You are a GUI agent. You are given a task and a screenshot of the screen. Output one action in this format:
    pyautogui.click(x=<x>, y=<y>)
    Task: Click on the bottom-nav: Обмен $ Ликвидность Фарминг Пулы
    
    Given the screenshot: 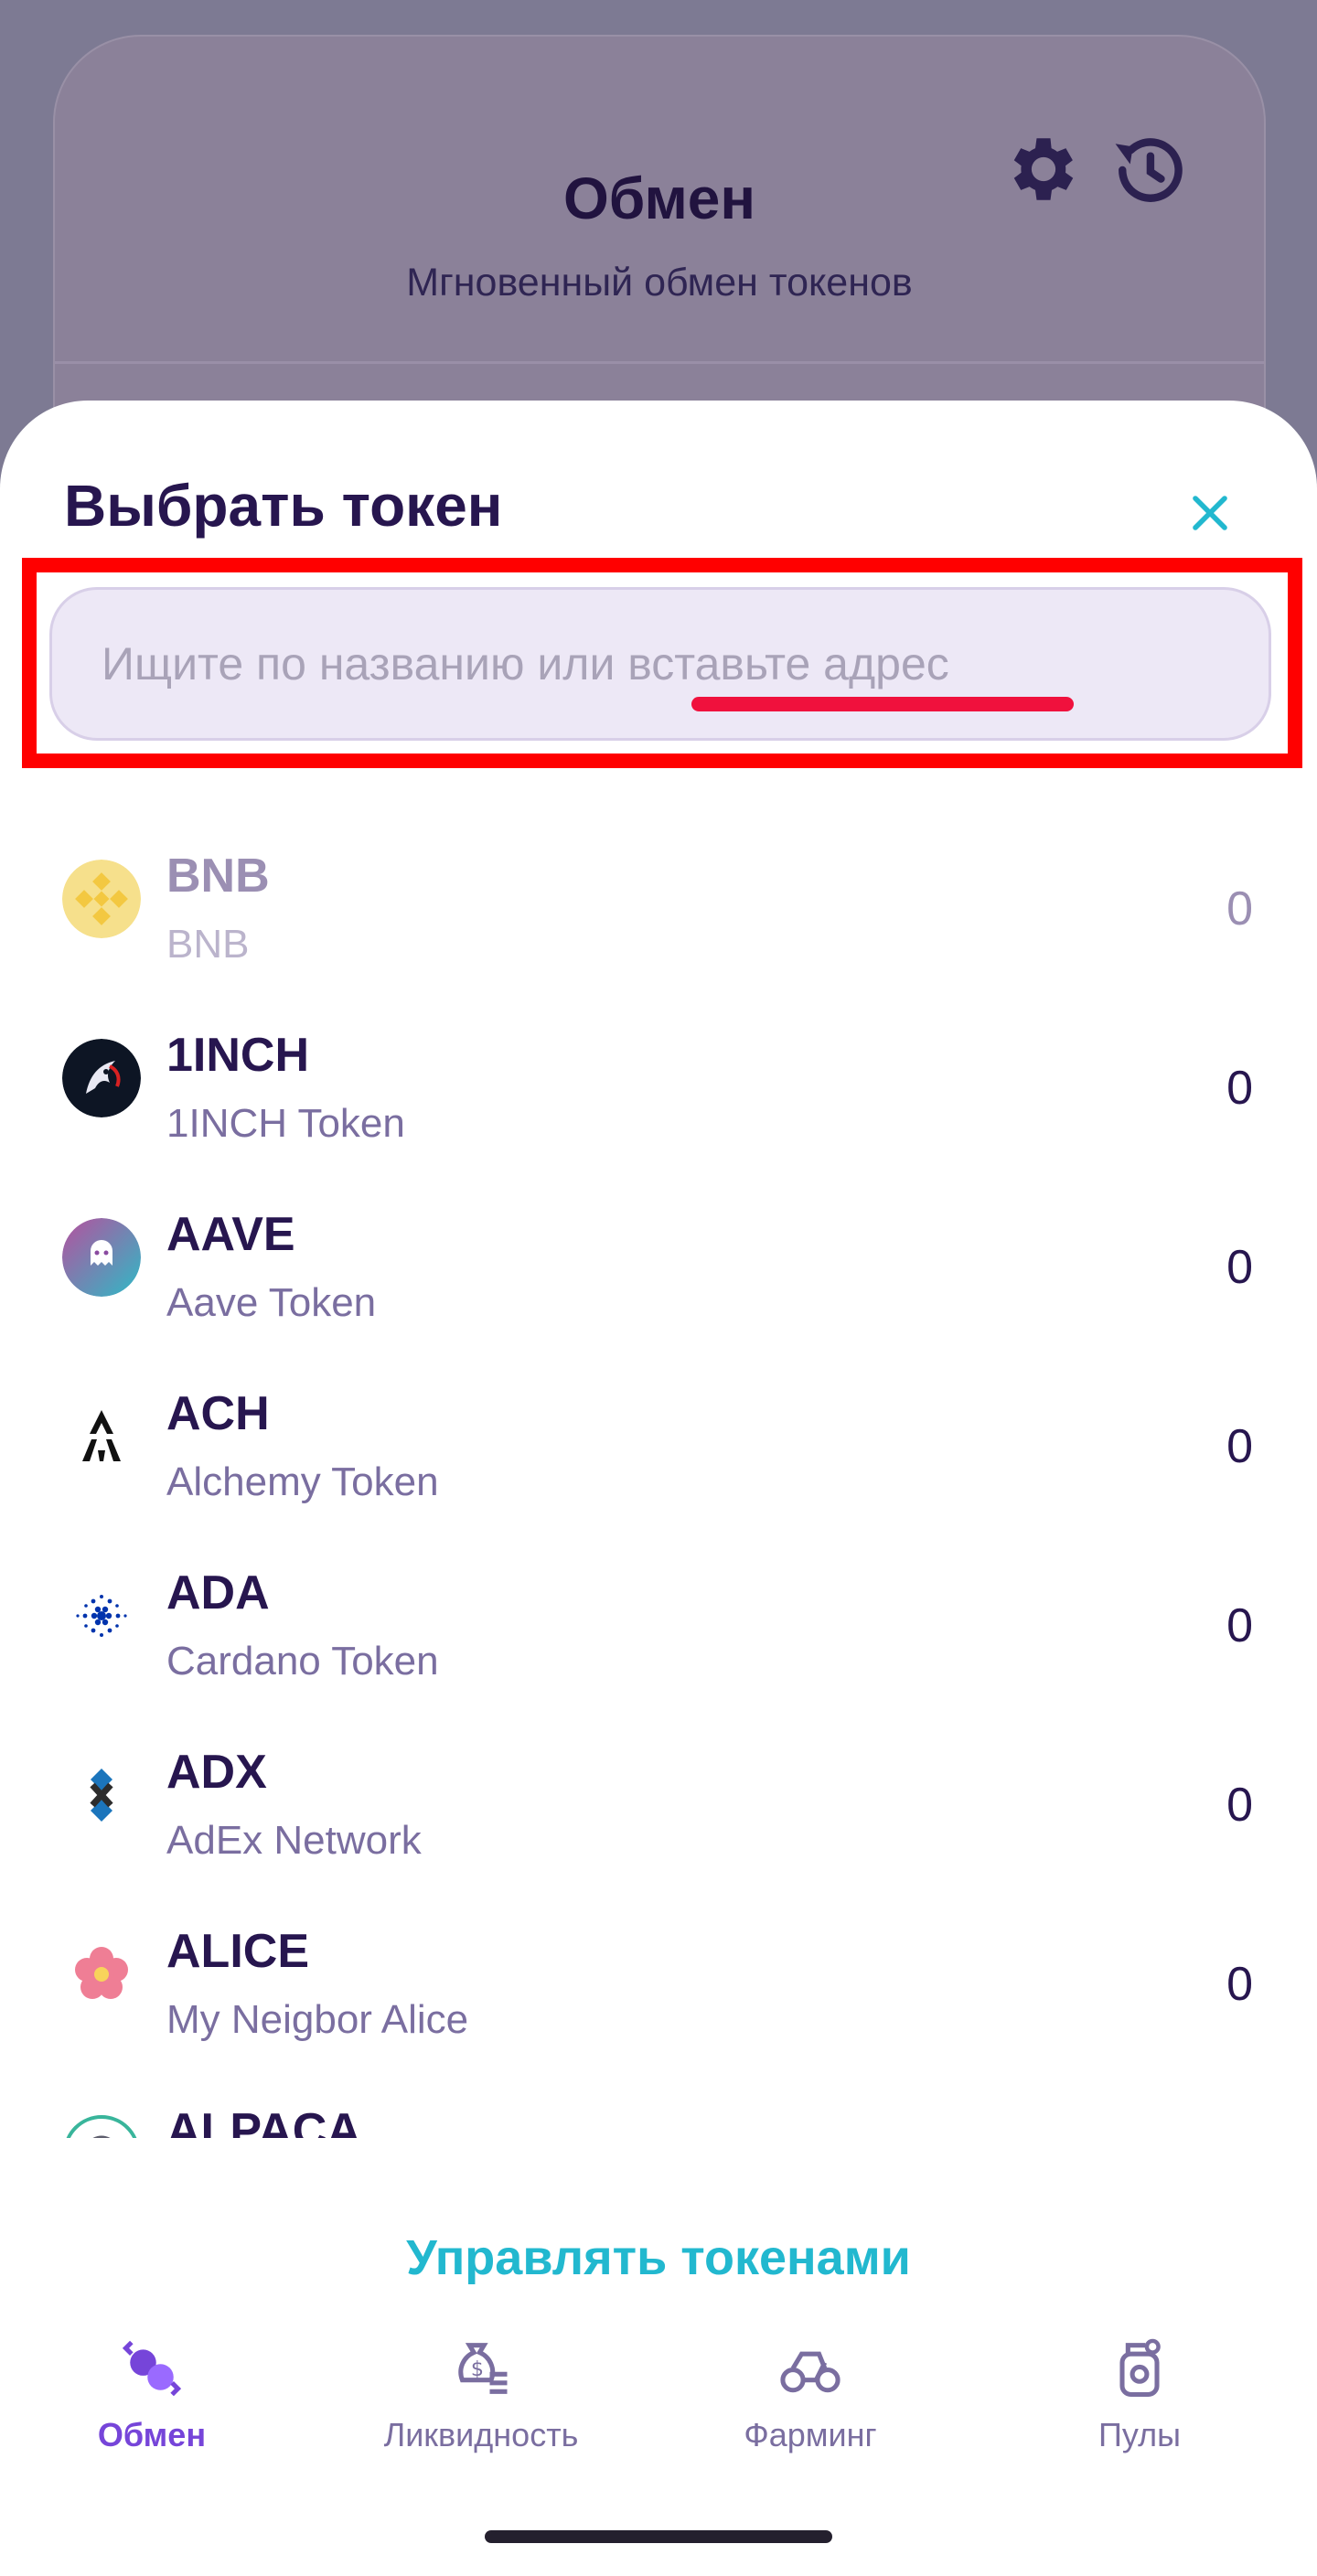 What is the action you would take?
    pyautogui.click(x=658, y=2405)
    